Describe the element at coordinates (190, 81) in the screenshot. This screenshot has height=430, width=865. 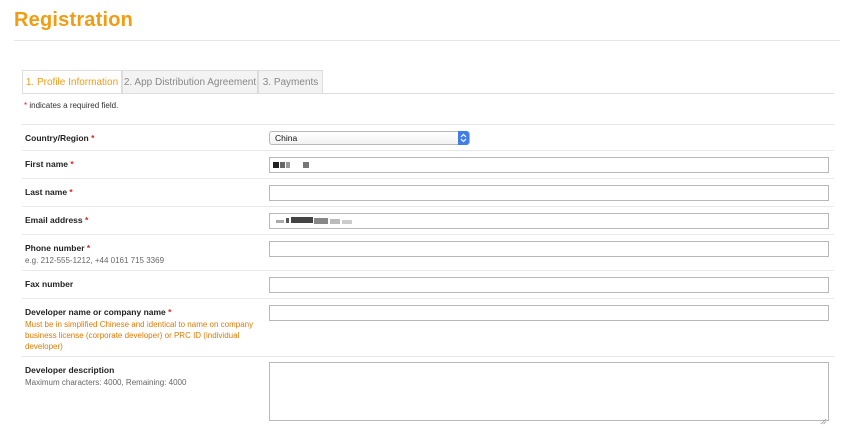
I see `tab-app-distribution-agreement: 2. App Distribution Agreement` at that location.